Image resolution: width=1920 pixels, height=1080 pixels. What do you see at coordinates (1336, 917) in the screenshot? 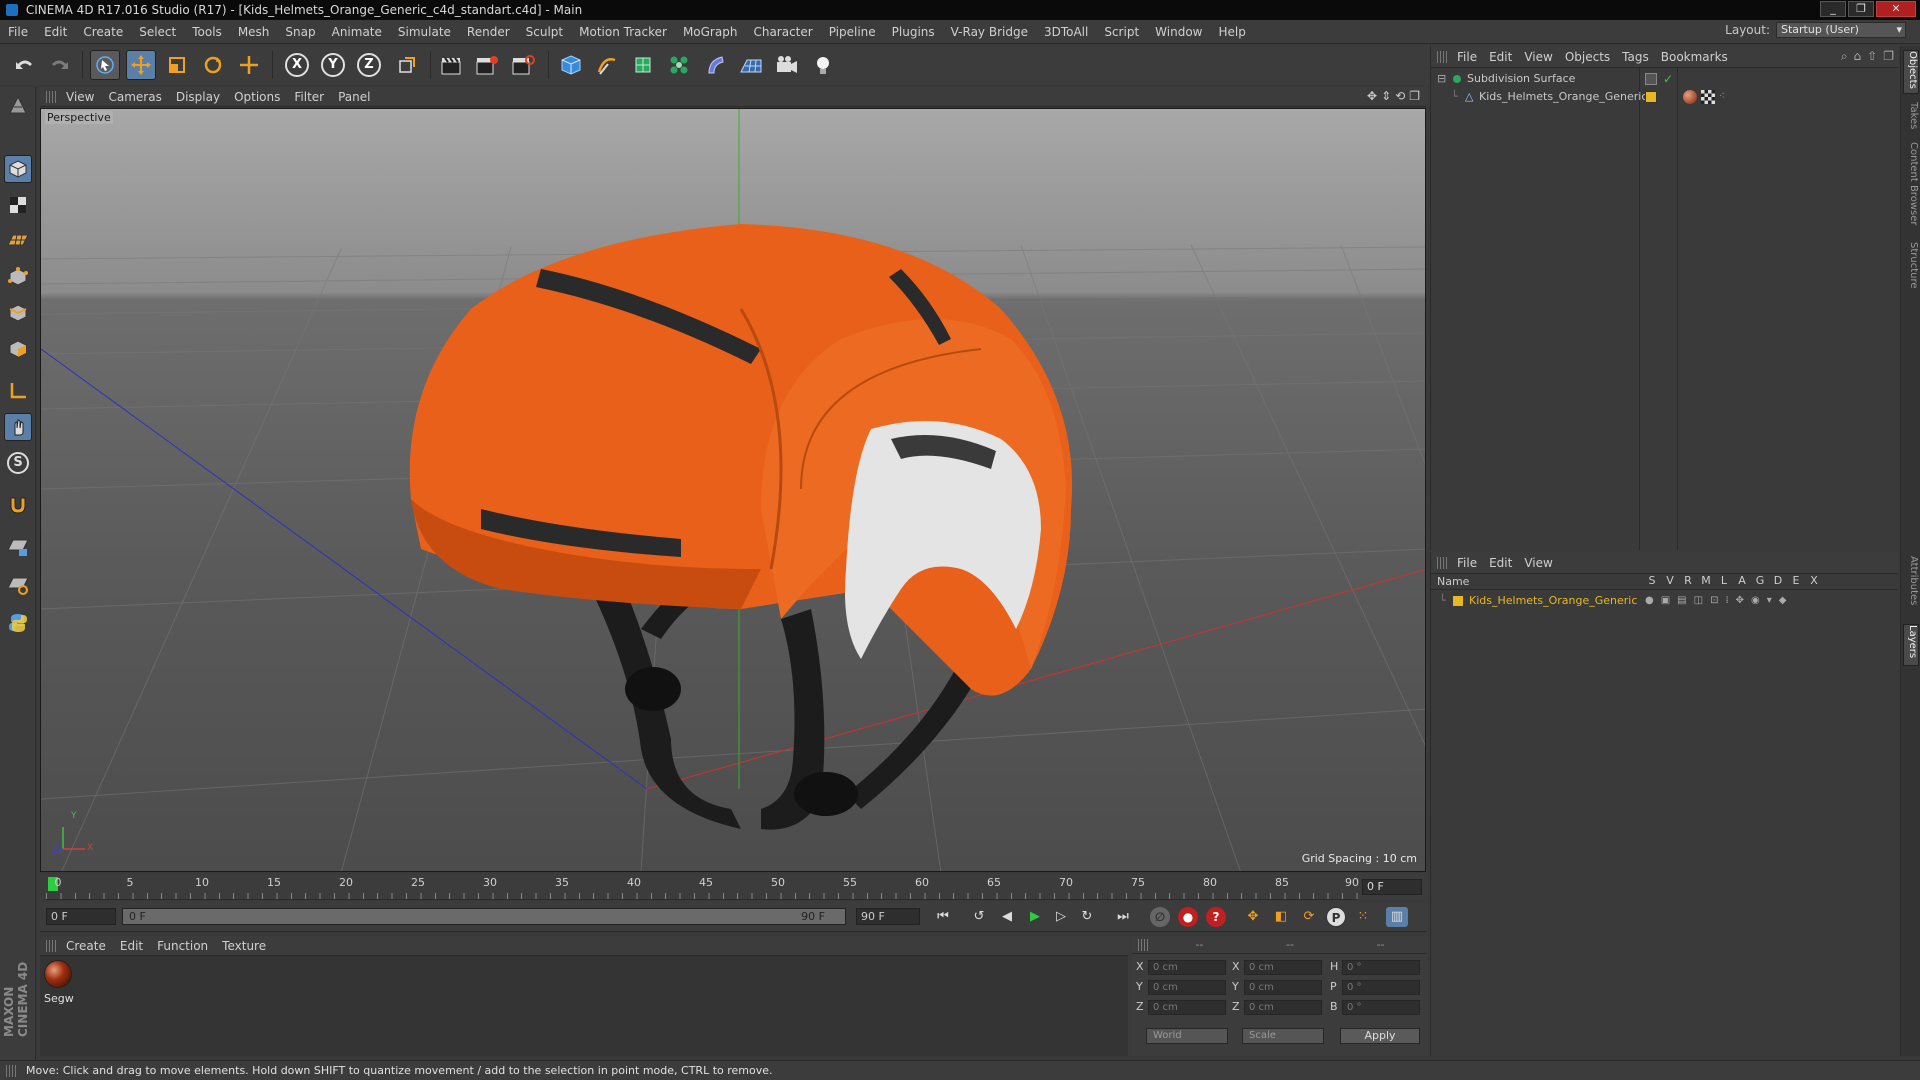
I see `key-parameter-button: P` at bounding box center [1336, 917].